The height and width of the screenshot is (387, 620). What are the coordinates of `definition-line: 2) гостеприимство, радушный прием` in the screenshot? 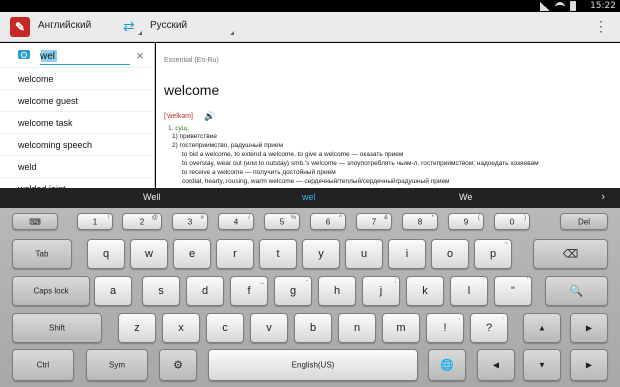 It's located at (227, 145).